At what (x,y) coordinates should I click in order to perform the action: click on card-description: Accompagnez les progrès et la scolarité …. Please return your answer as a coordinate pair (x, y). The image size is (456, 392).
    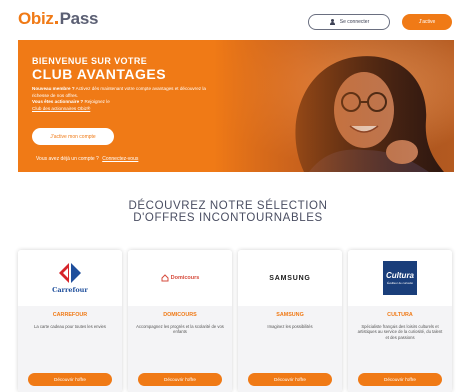
    Looking at the image, I should click on (180, 329).